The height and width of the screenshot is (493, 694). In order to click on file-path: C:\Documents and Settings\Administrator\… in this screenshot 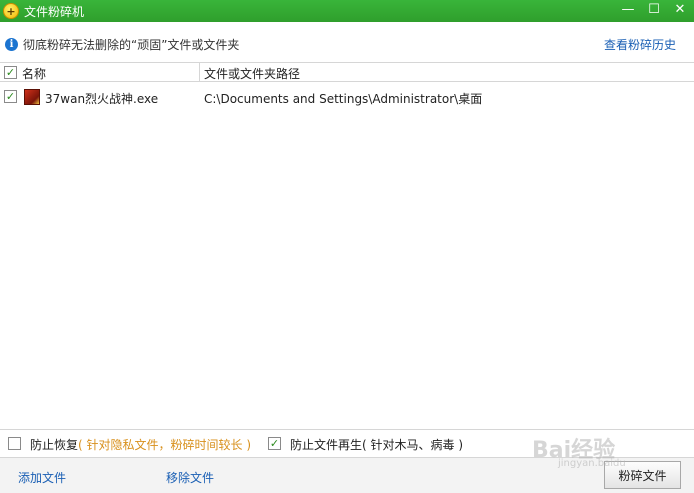, I will do `click(343, 99)`.